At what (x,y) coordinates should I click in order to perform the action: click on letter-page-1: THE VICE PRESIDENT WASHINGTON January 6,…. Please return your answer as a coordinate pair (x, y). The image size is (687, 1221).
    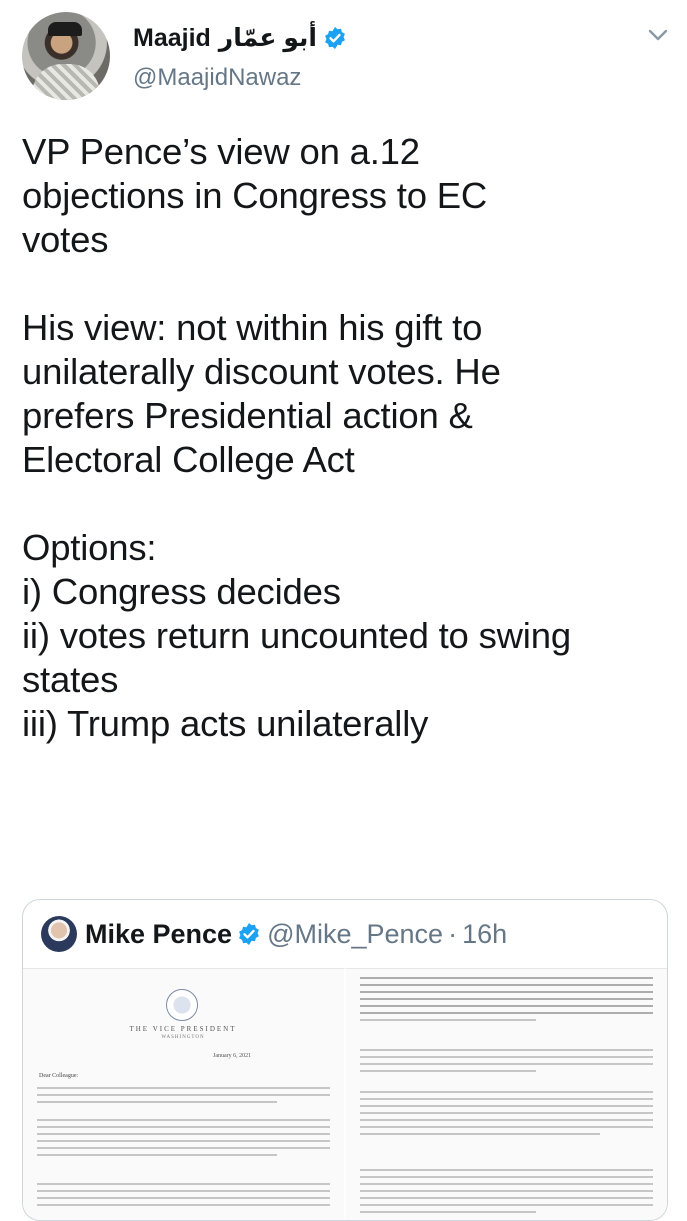
    Looking at the image, I should click on (184, 1094).